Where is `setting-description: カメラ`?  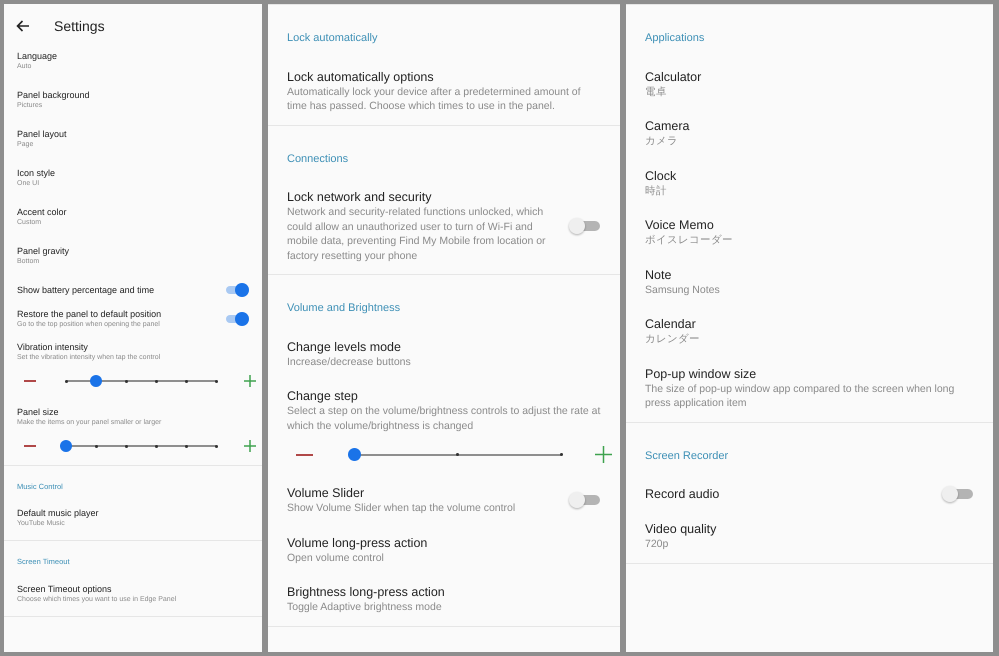 setting-description: カメラ is located at coordinates (662, 141).